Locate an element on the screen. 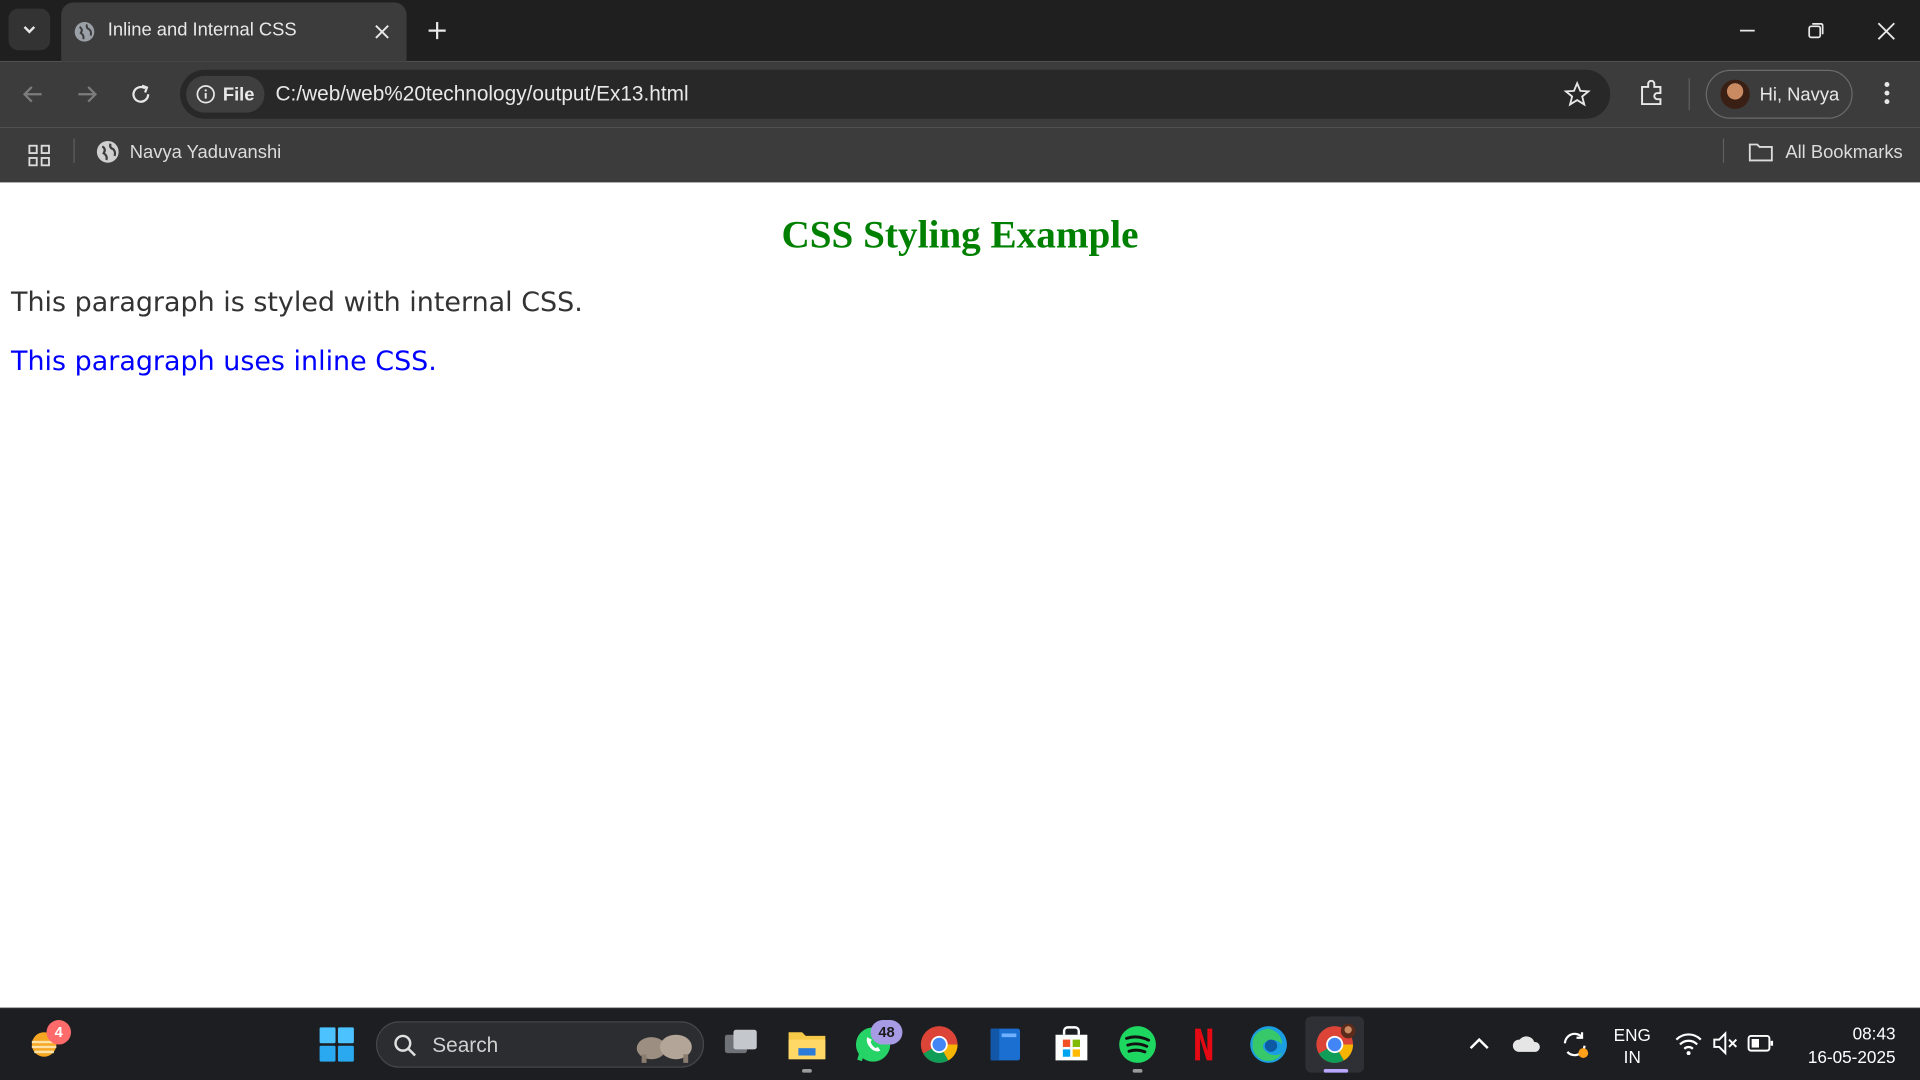  windows-start-icon is located at coordinates (337, 1045).